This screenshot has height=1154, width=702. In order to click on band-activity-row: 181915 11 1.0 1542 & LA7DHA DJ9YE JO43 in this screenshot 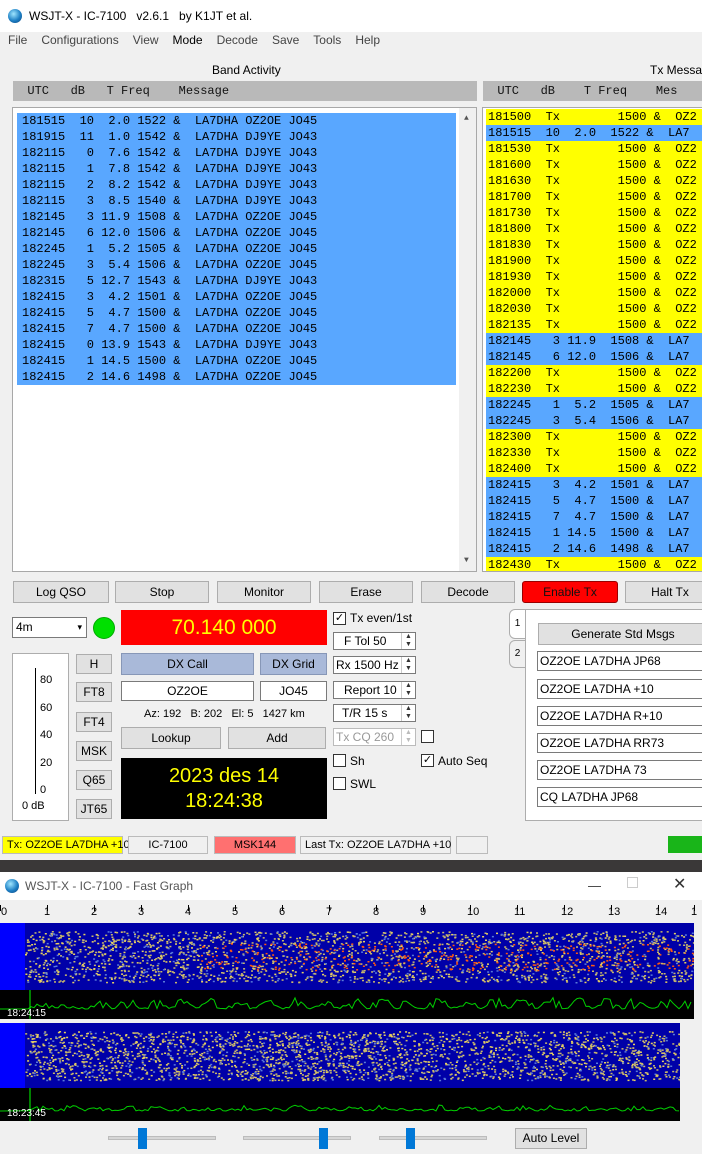, I will do `click(236, 137)`.